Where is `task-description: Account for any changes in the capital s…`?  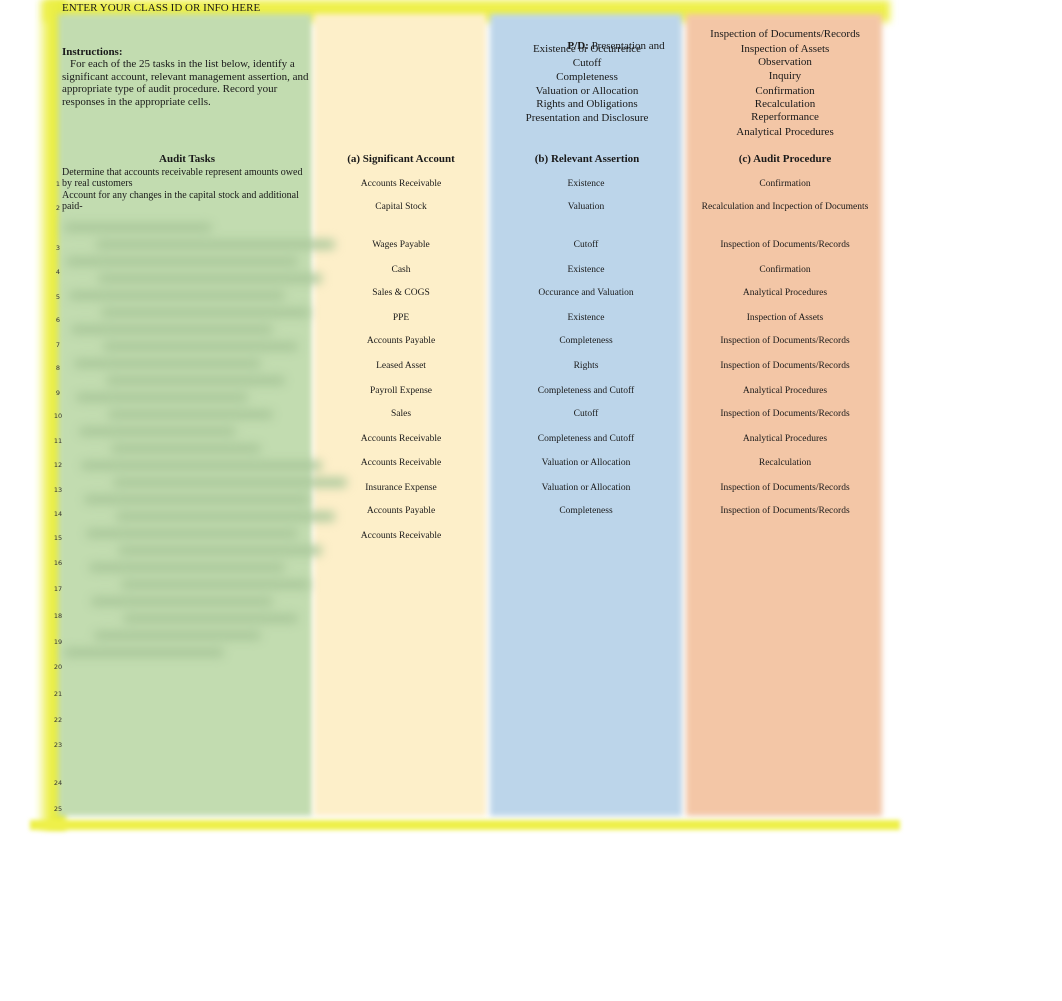 task-description: Account for any changes in the capital s… is located at coordinates (180, 201).